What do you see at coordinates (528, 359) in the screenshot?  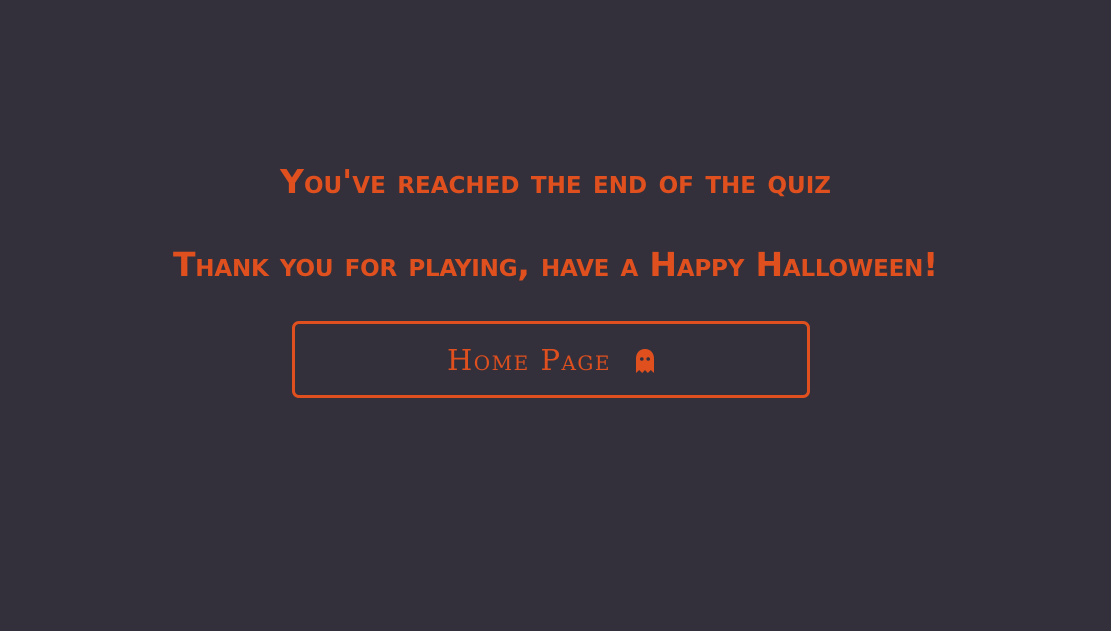 I see `home-page-button-label: Home Page` at bounding box center [528, 359].